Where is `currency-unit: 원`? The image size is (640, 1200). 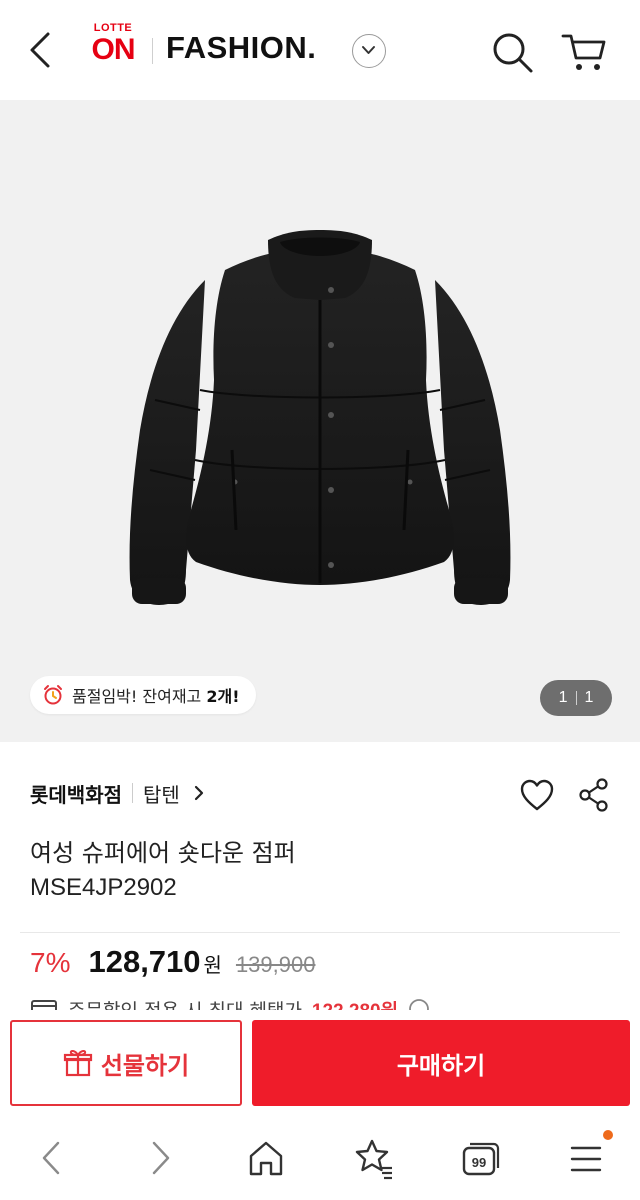
currency-unit: 원 is located at coordinates (212, 965).